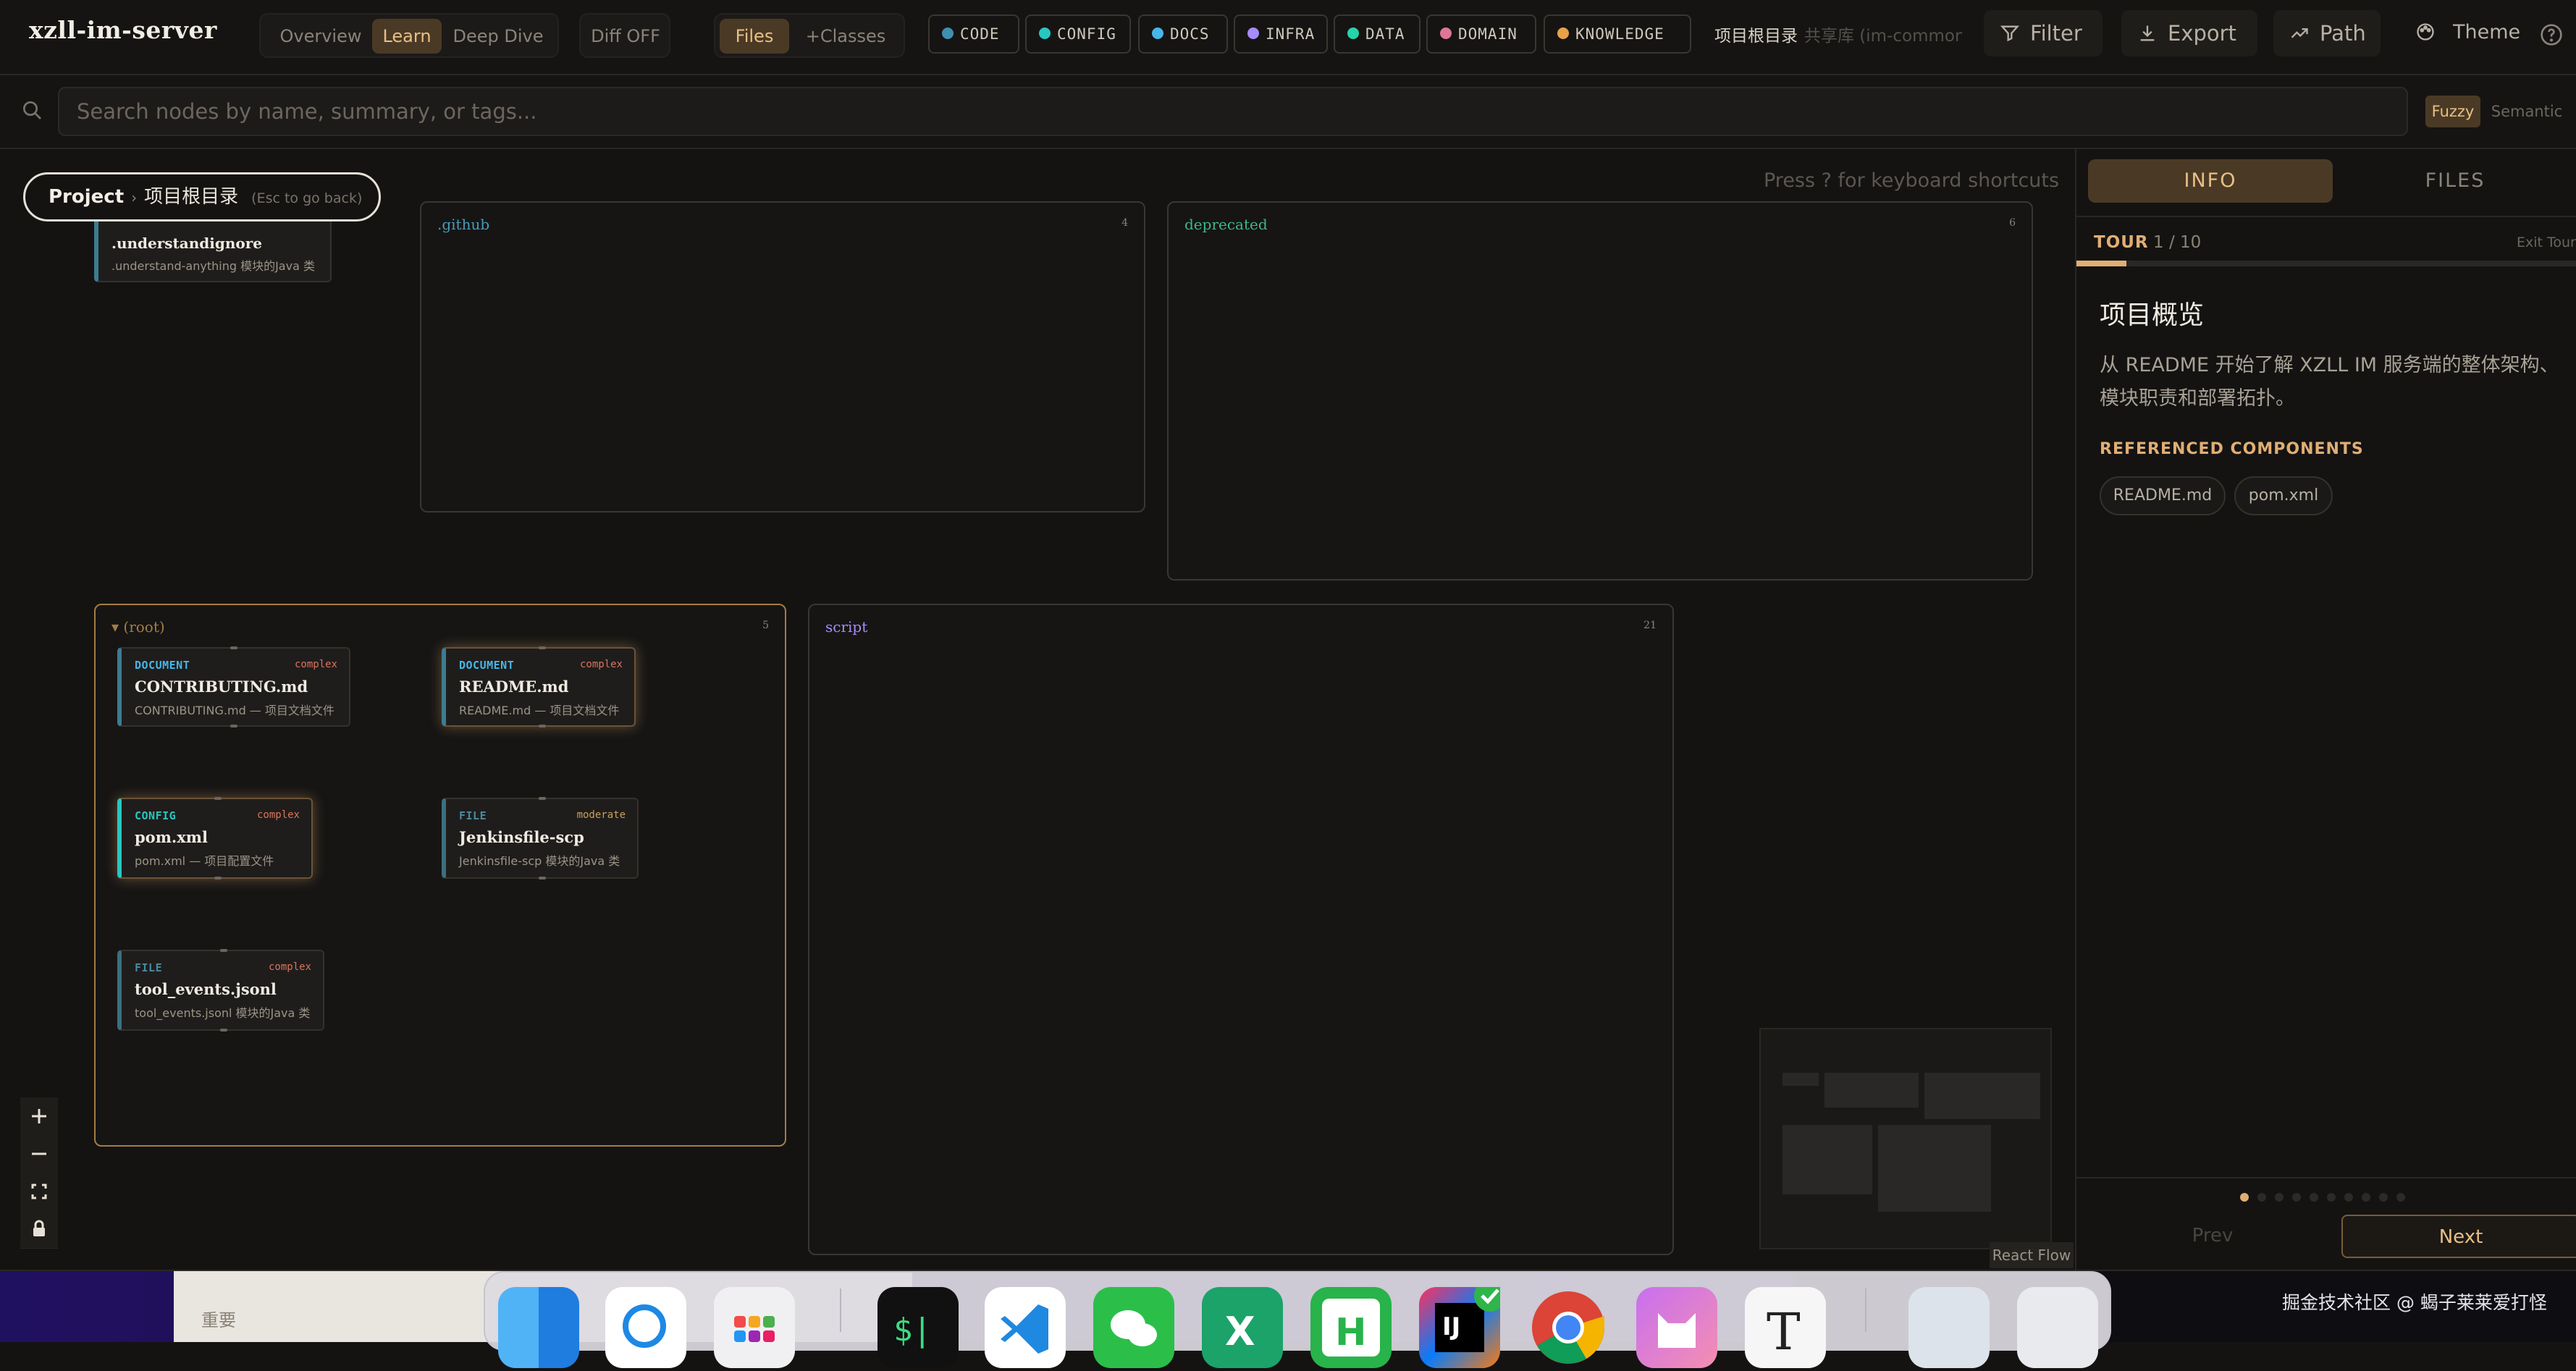 This screenshot has width=2576, height=1371. What do you see at coordinates (2212, 1236) in the screenshot?
I see `prev-button: Prev` at bounding box center [2212, 1236].